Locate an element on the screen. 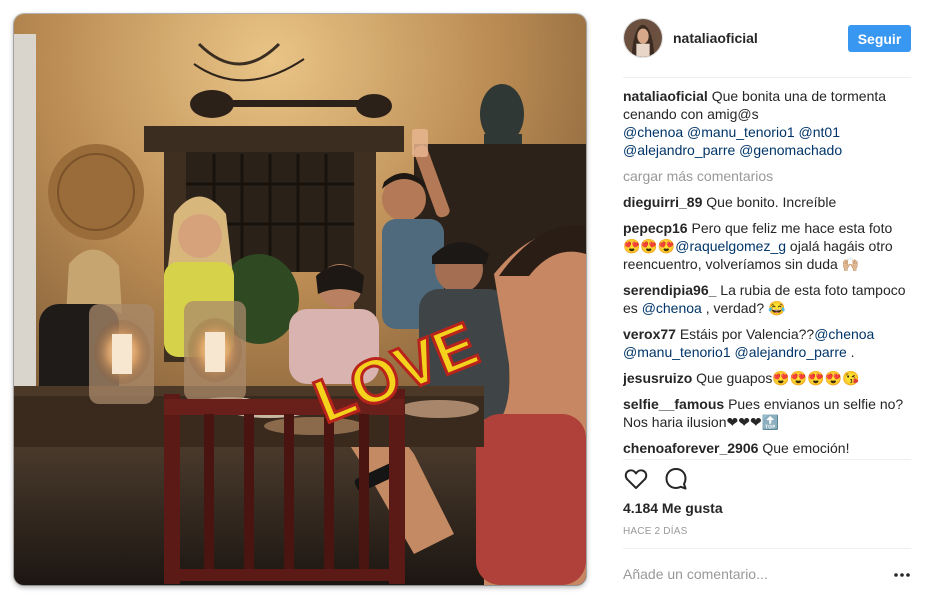 The image size is (930, 595). comment-username: jesusruizo is located at coordinates (657, 378).